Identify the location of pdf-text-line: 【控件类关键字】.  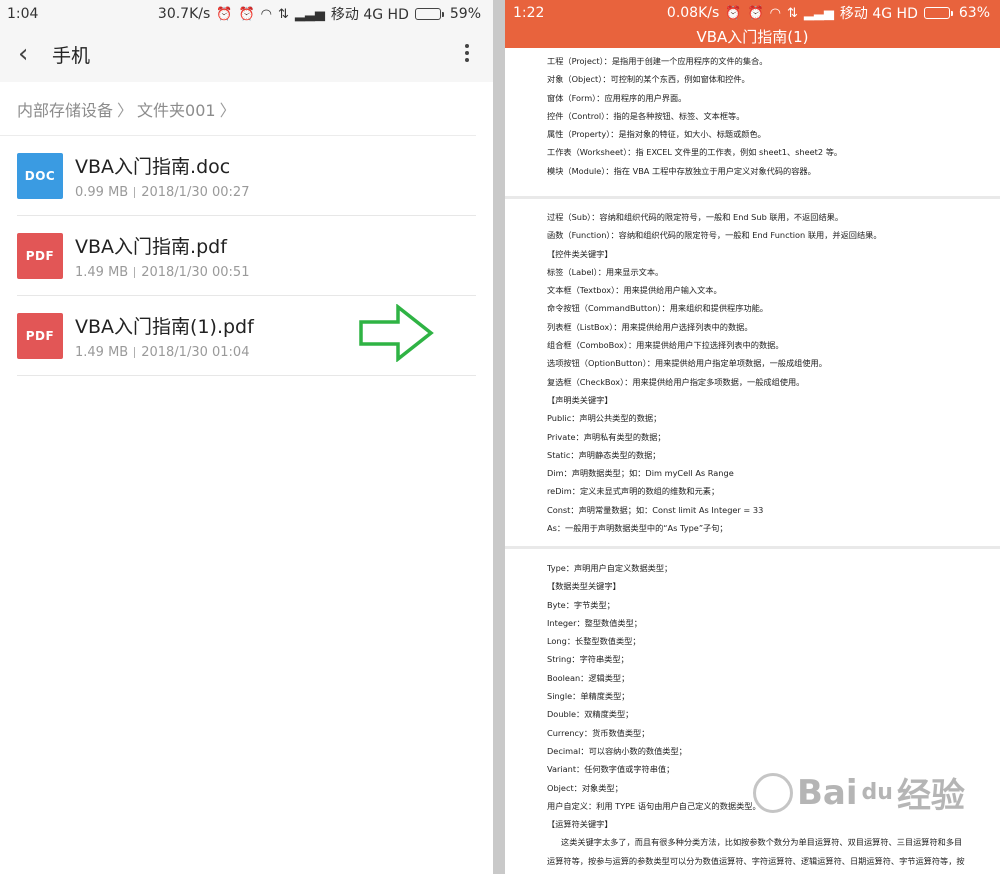
(580, 253).